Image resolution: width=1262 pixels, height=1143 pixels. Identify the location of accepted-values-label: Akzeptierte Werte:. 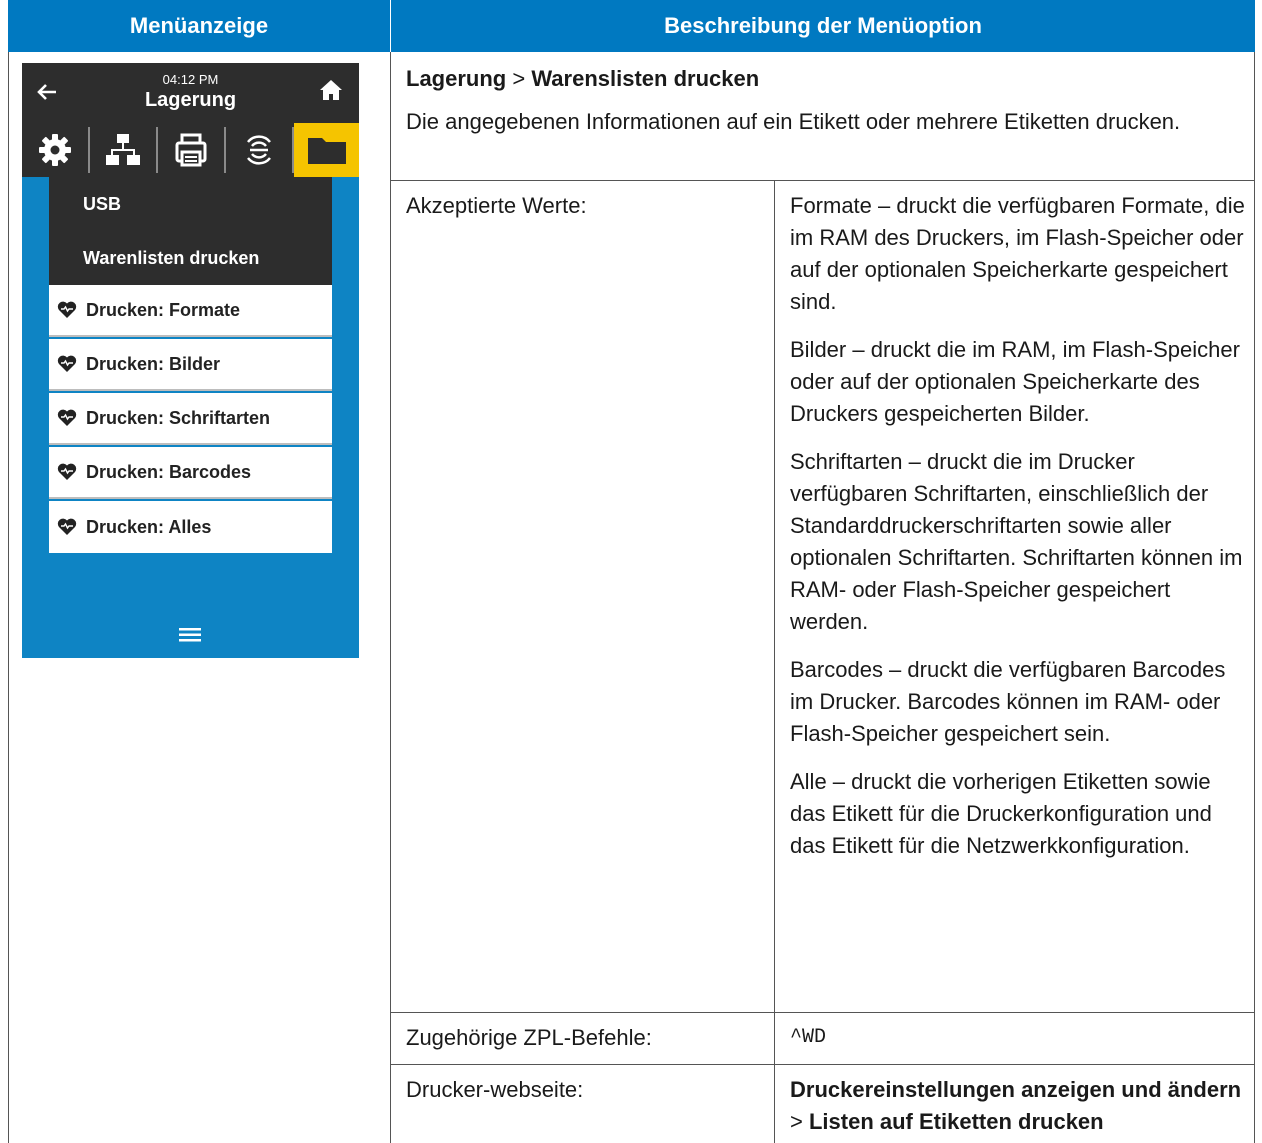
(496, 205).